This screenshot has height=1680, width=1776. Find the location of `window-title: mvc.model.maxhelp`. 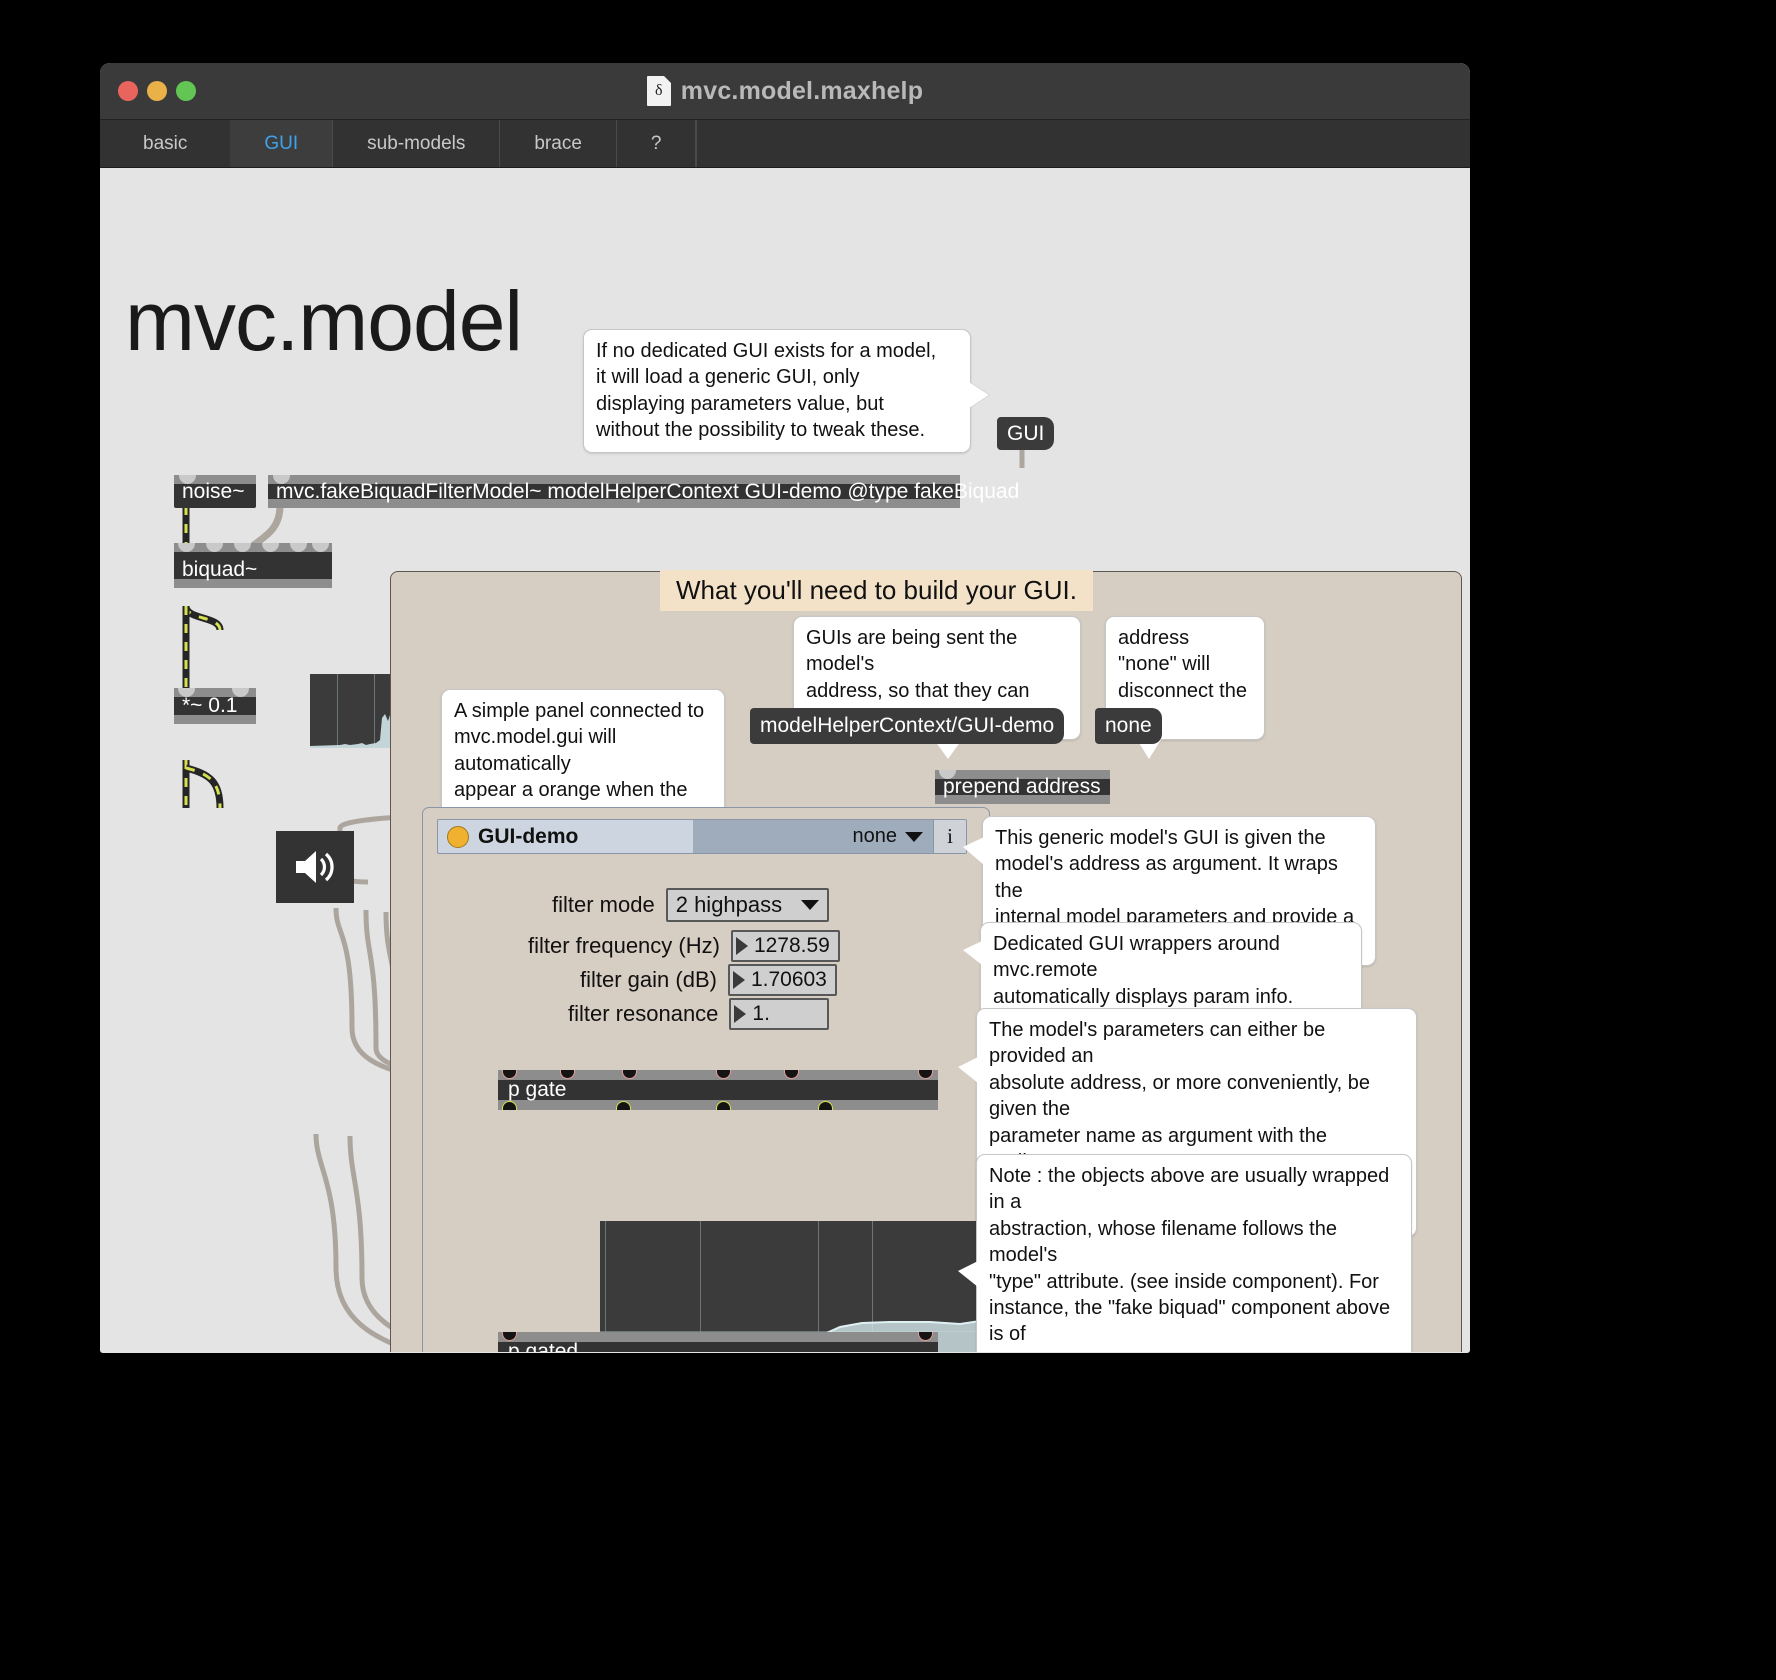

window-title: mvc.model.maxhelp is located at coordinates (802, 90).